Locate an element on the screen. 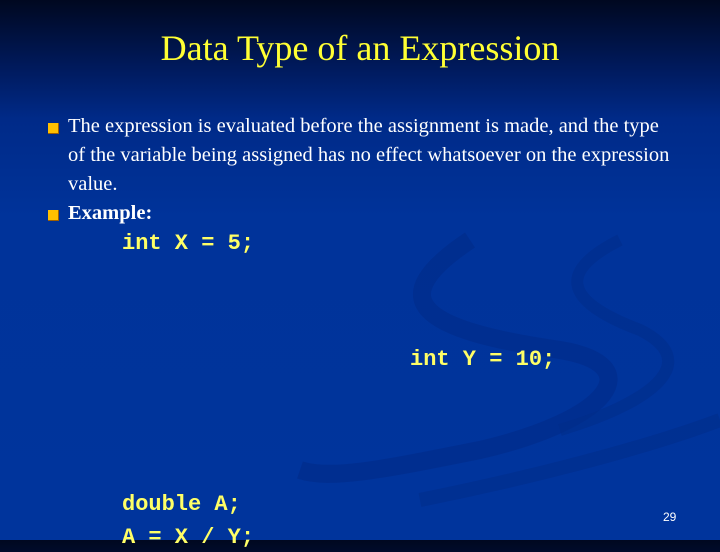  code-line: double A; is located at coordinates (181, 504).